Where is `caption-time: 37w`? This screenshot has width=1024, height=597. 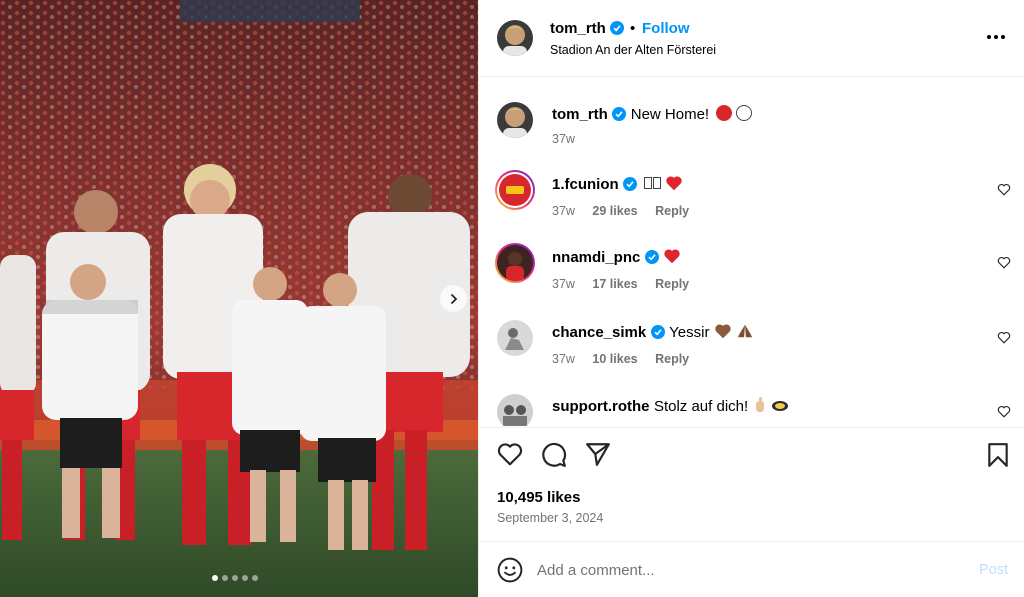
caption-time: 37w is located at coordinates (563, 139).